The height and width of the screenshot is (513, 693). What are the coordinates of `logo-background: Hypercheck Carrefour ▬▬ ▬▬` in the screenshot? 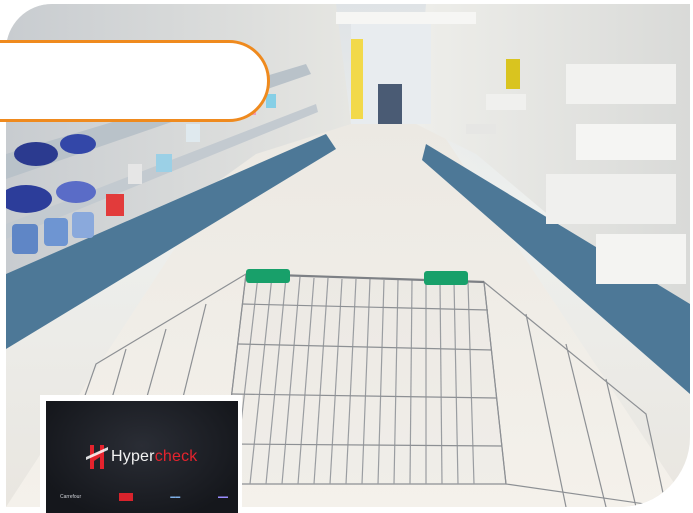 It's located at (142, 457).